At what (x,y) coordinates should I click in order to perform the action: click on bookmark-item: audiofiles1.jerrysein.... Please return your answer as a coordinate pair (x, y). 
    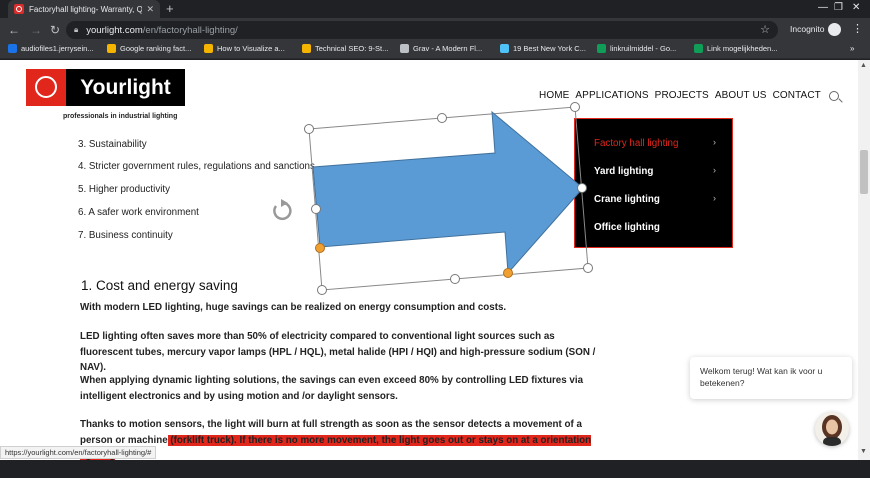
    Looking at the image, I should click on (51, 48).